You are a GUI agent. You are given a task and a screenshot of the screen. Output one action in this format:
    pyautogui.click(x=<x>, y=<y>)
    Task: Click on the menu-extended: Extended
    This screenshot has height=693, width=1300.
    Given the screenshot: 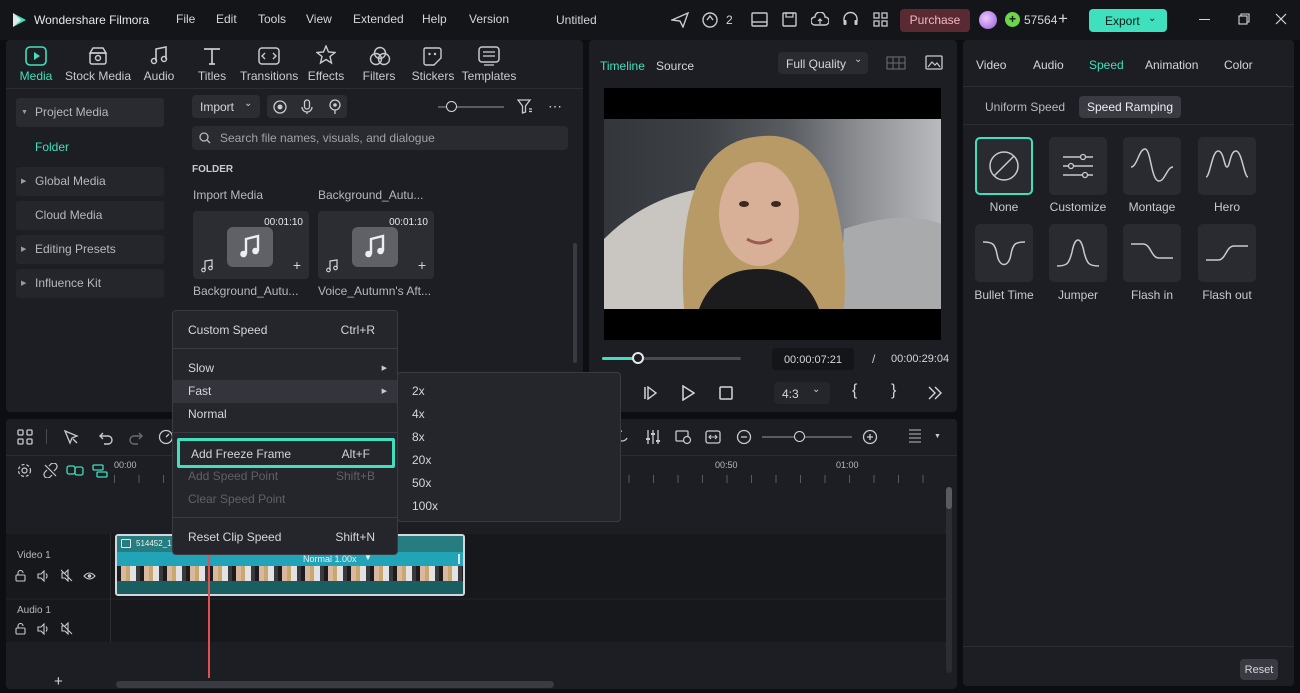 What is the action you would take?
    pyautogui.click(x=378, y=19)
    